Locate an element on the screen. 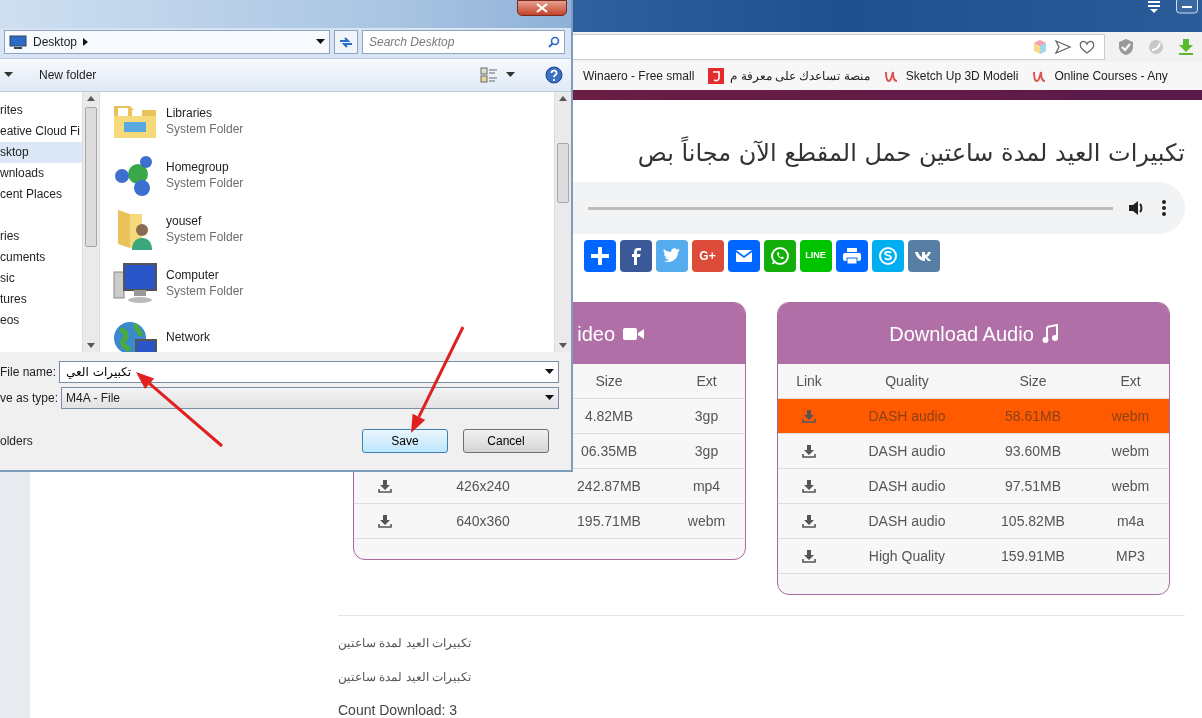 This screenshot has width=1202, height=718. file-item: Computer System Folder is located at coordinates (333, 283).